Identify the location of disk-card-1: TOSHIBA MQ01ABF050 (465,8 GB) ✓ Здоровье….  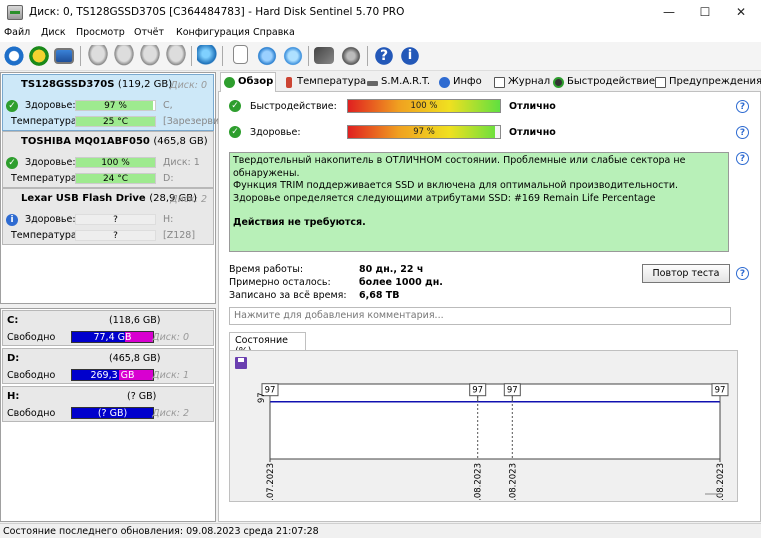
(108, 159).